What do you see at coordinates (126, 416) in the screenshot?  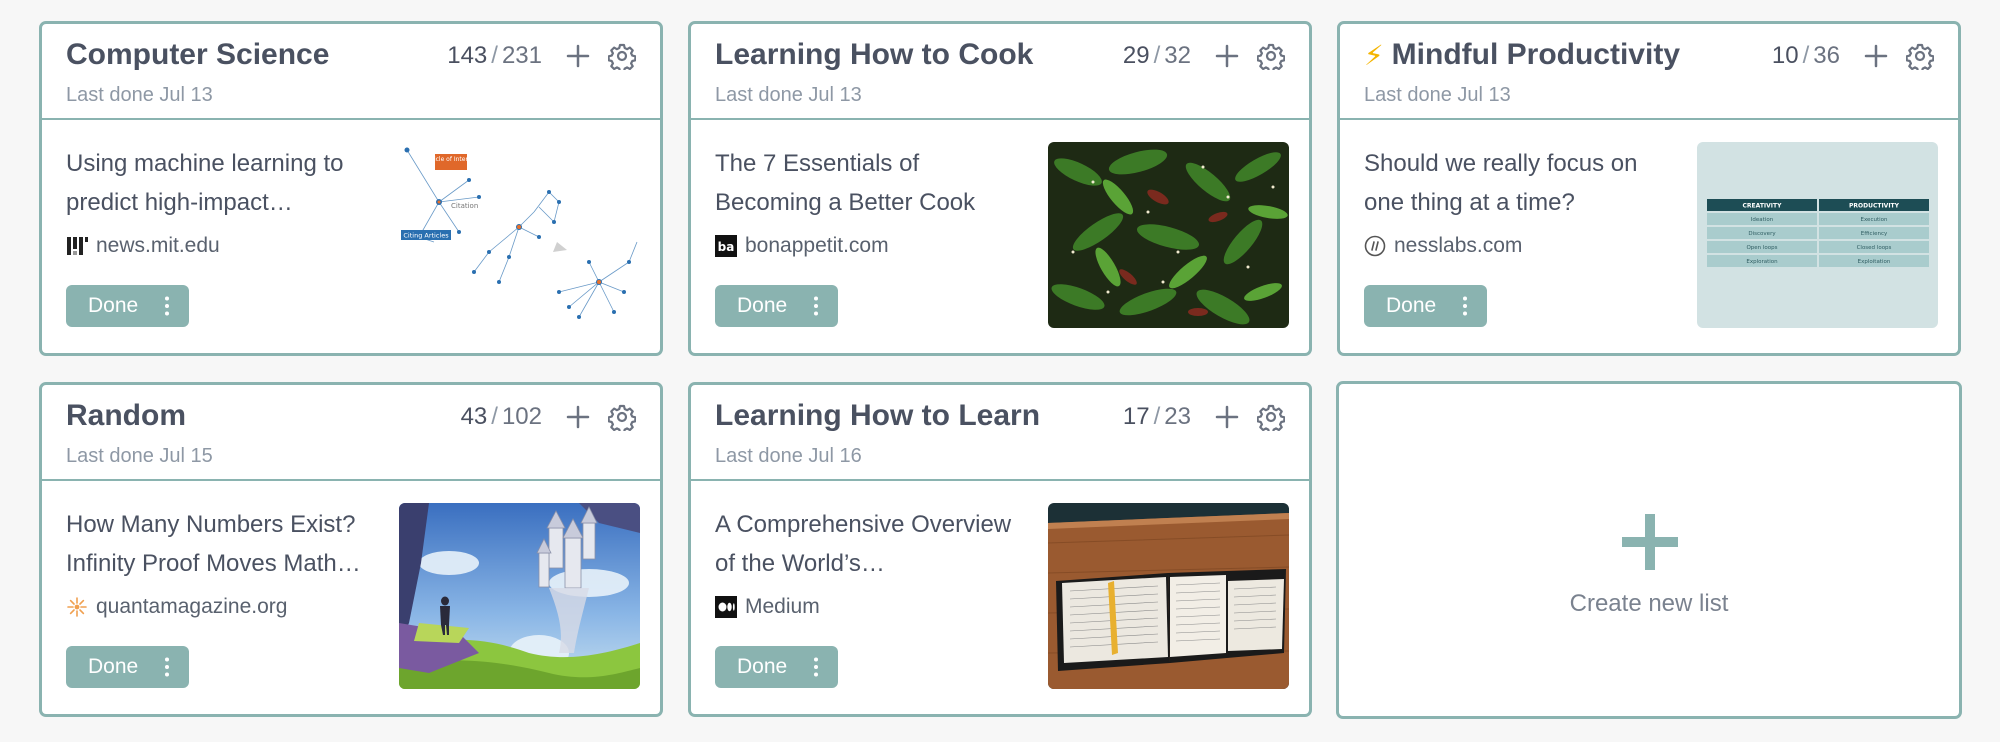 I see `list-title: Random` at bounding box center [126, 416].